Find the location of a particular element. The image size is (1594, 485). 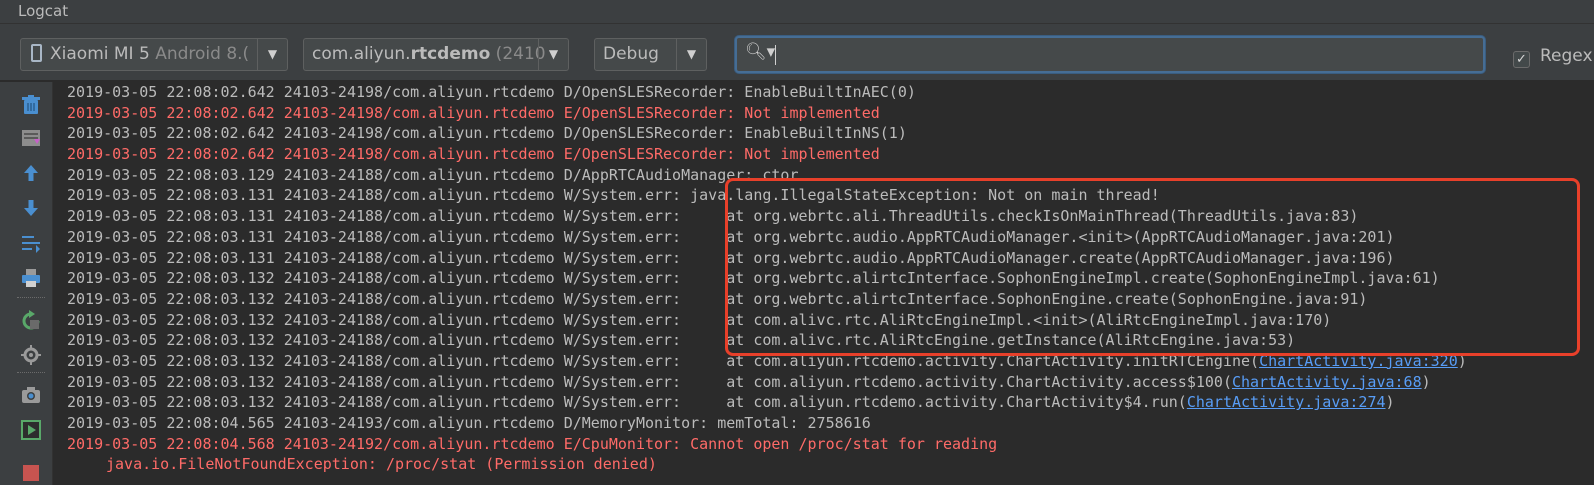

process-selector: com.aliyun.rtcdemo (2410 ▼ is located at coordinates (436, 54).